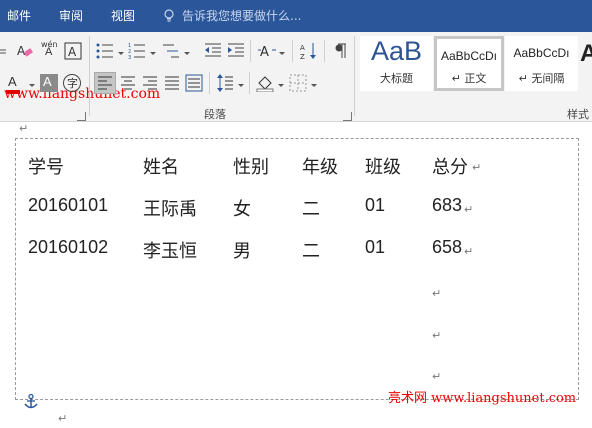  I want to click on font-group-launcher-icon, so click(81, 116).